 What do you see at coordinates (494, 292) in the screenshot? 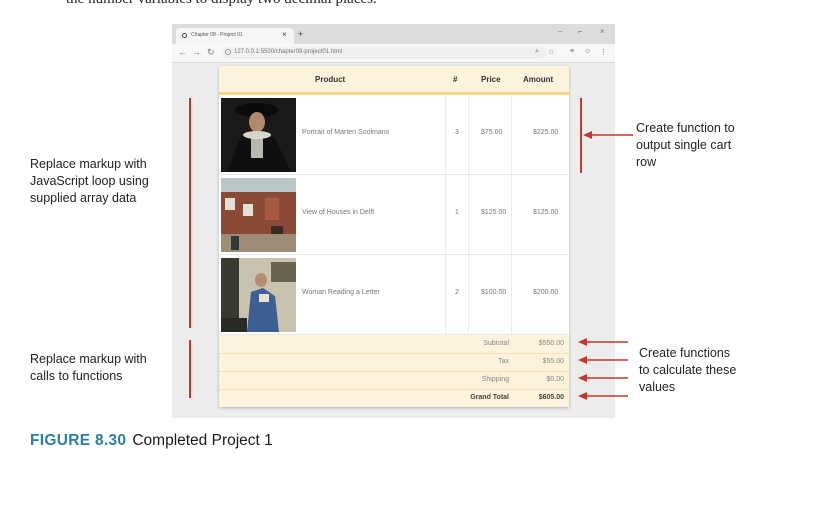
I see `product-price: $100.00` at bounding box center [494, 292].